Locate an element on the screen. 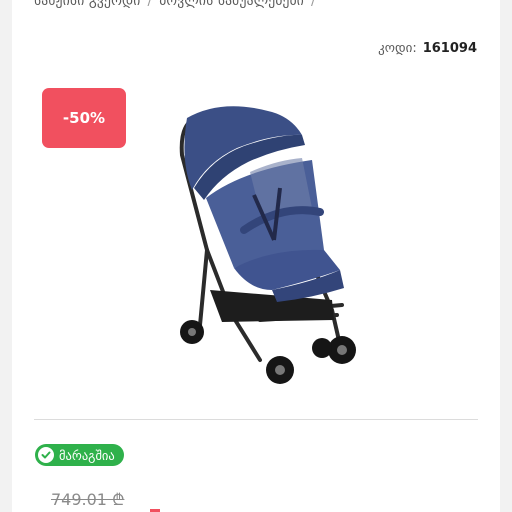  product-code: კოდი: 161094 is located at coordinates (427, 48).